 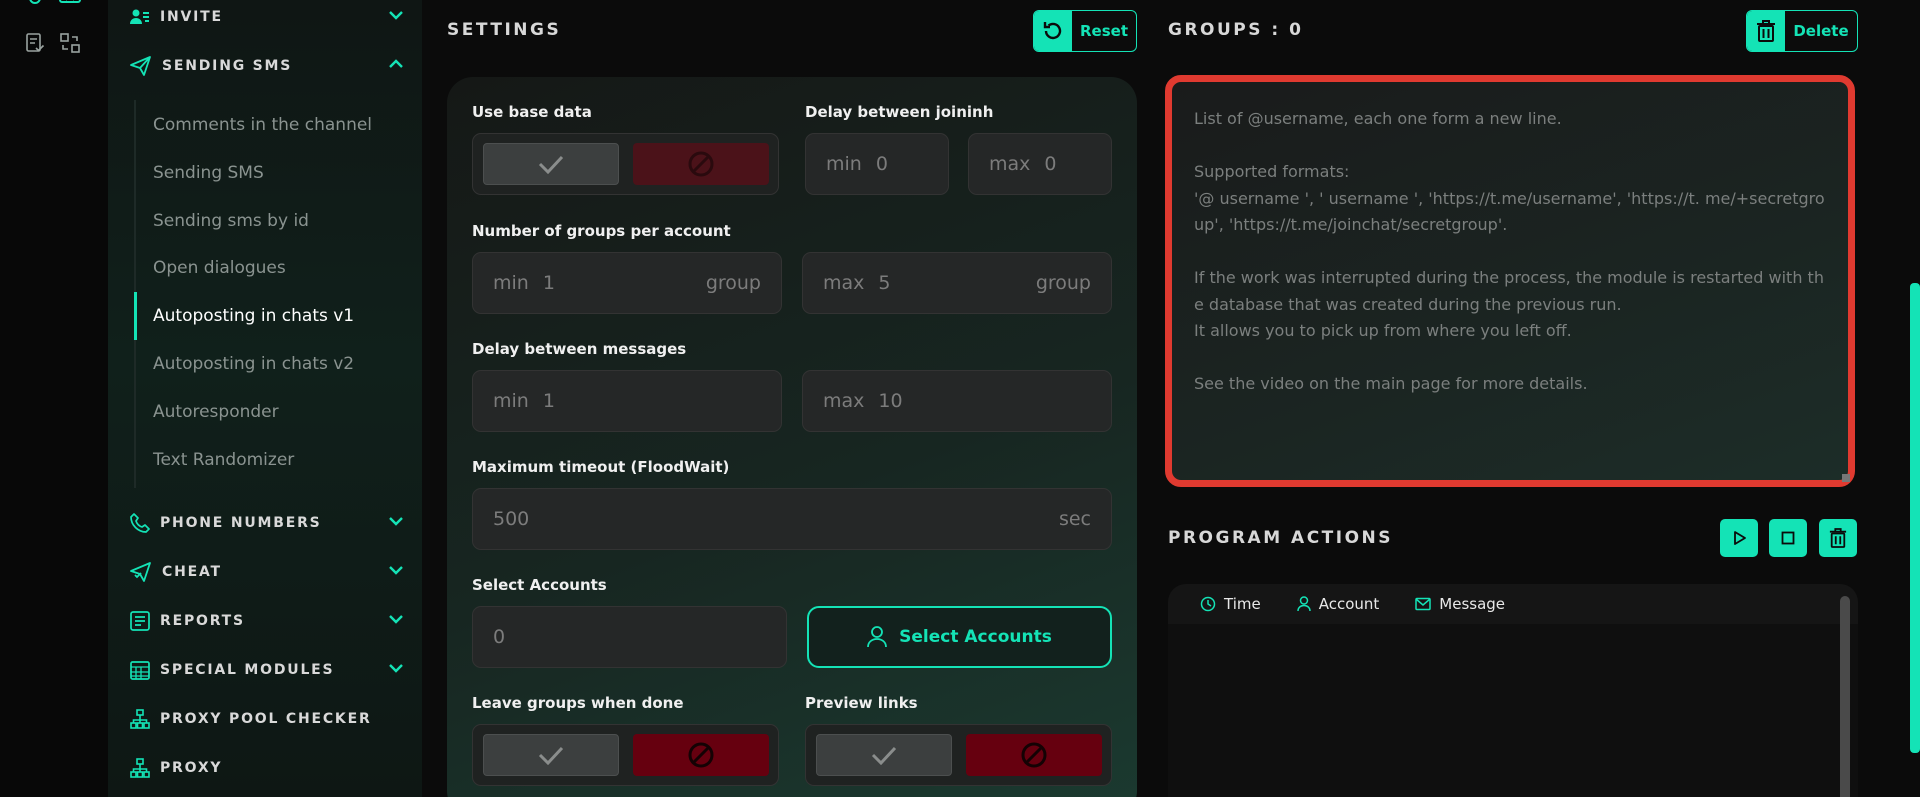 I want to click on nav-proxy-pool-checker-label: PROXY POOL CHECKER, so click(x=266, y=719).